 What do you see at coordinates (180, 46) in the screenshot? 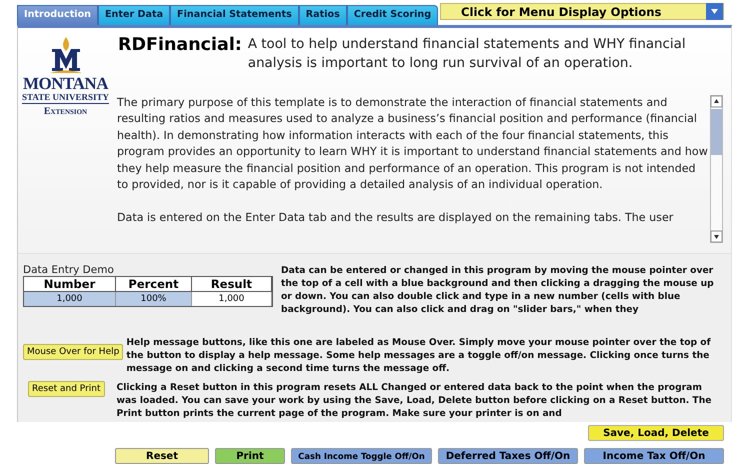
I see `app-title: RDFinancial:` at bounding box center [180, 46].